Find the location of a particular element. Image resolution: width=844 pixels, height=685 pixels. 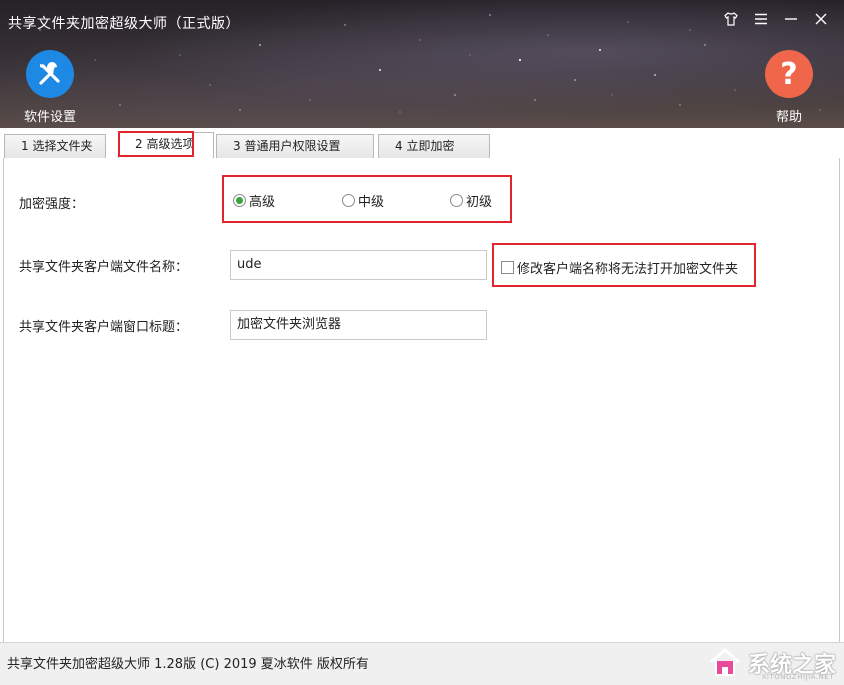

menu-icon is located at coordinates (761, 19).